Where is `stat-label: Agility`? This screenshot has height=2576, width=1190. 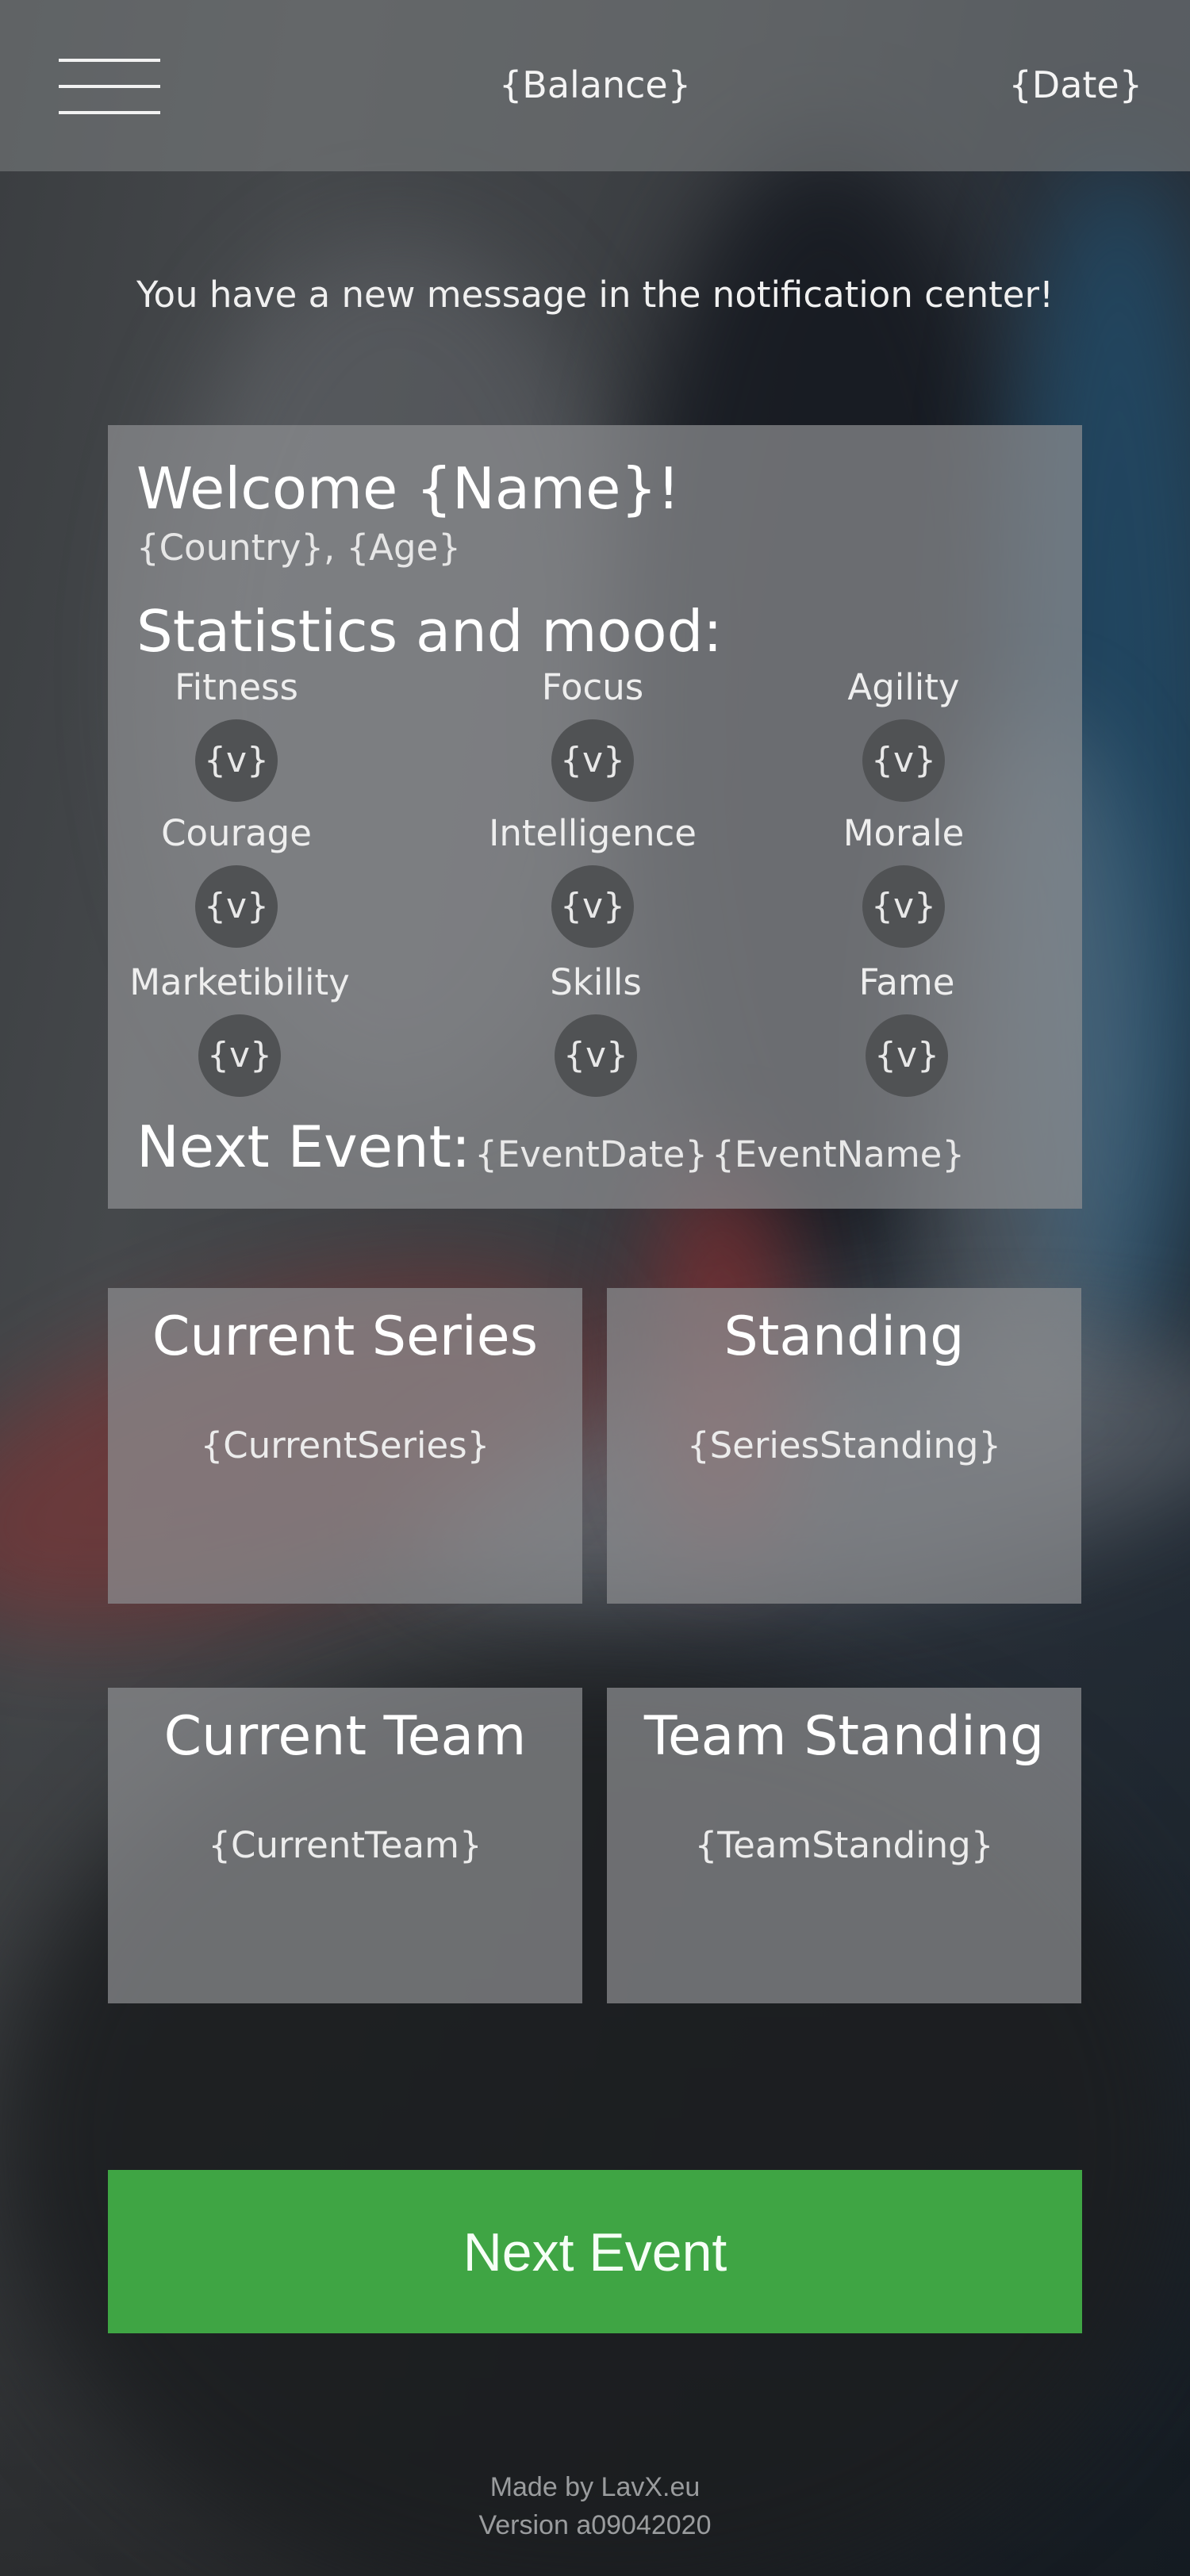 stat-label: Agility is located at coordinates (903, 687).